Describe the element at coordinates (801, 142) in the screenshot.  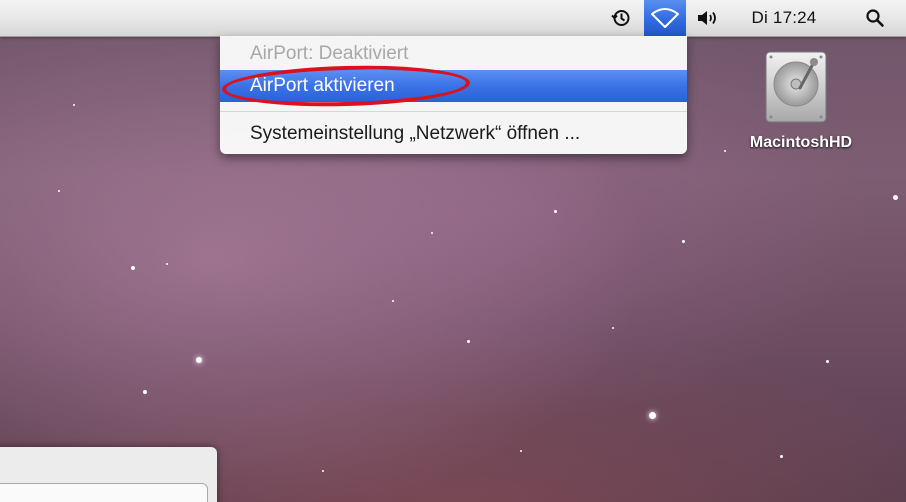
I see `desktop-icon-label: MacintoshHD` at that location.